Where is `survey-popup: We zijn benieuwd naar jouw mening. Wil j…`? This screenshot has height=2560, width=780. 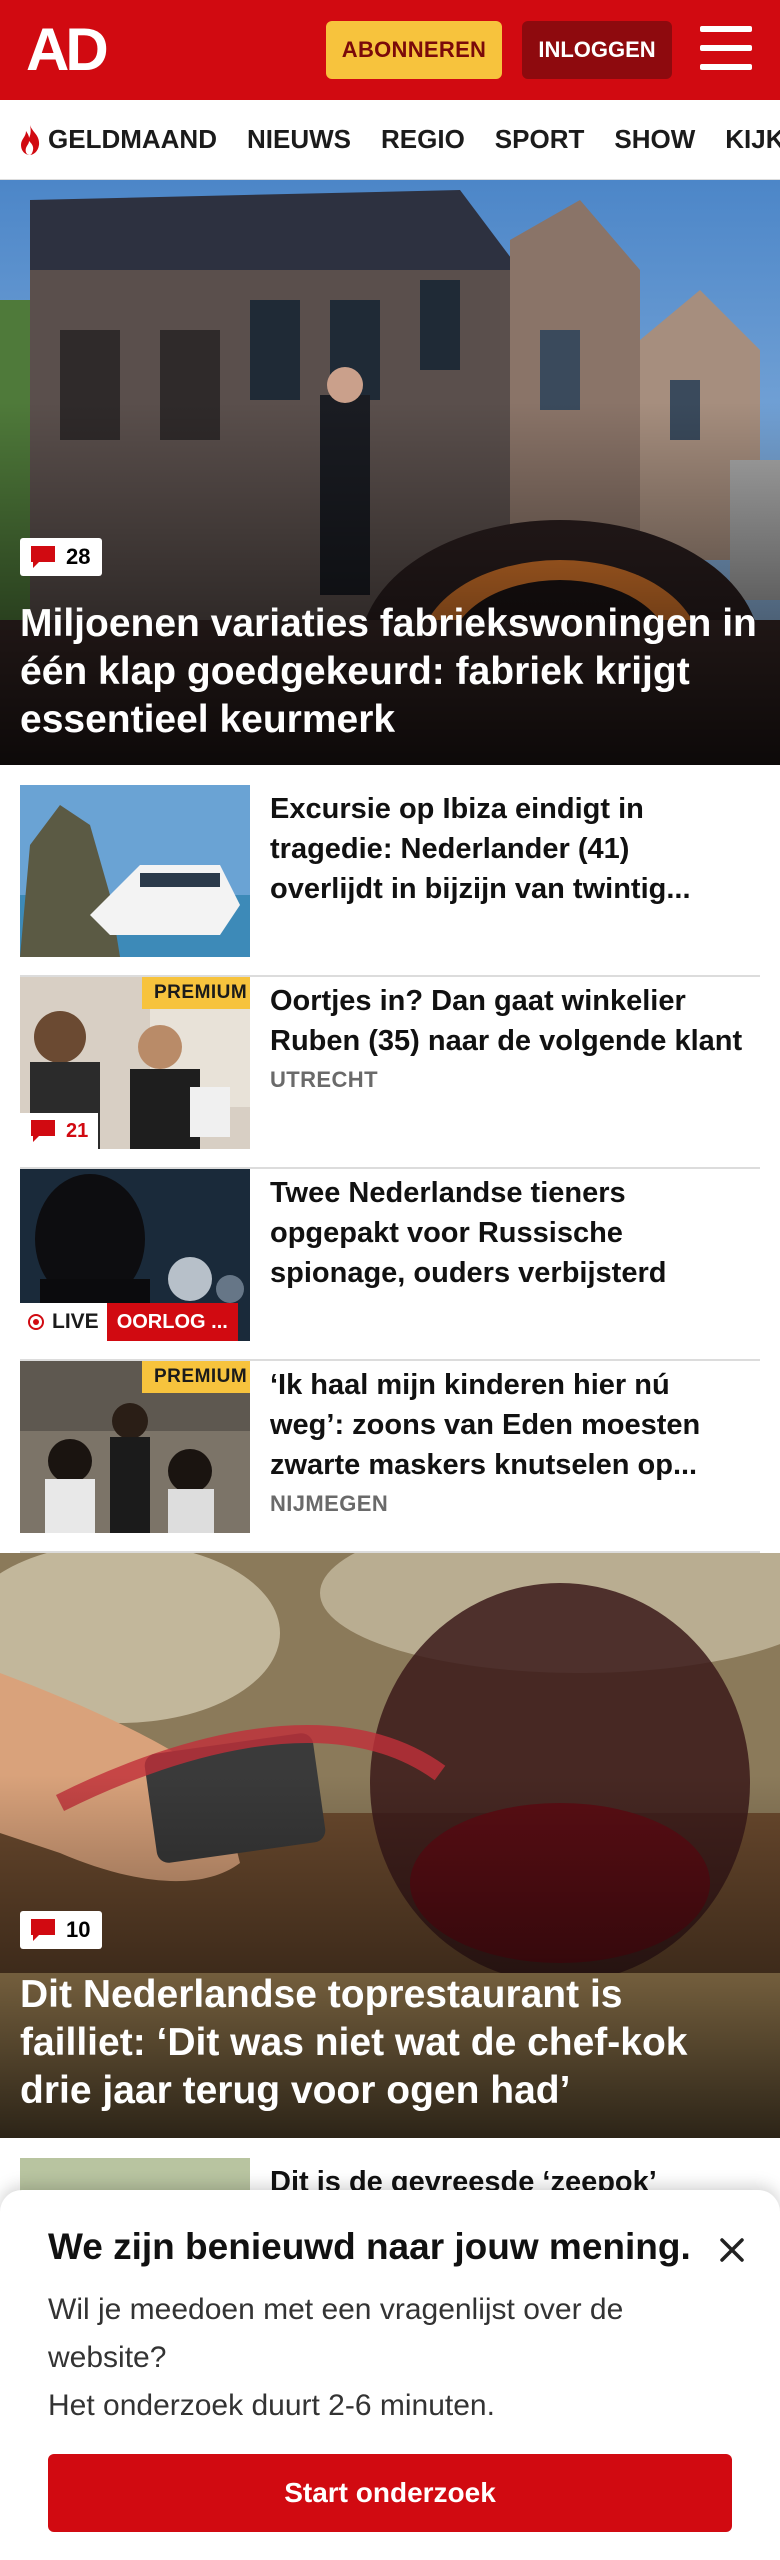 survey-popup: We zijn benieuwd naar jouw mening. Wil j… is located at coordinates (390, 2375).